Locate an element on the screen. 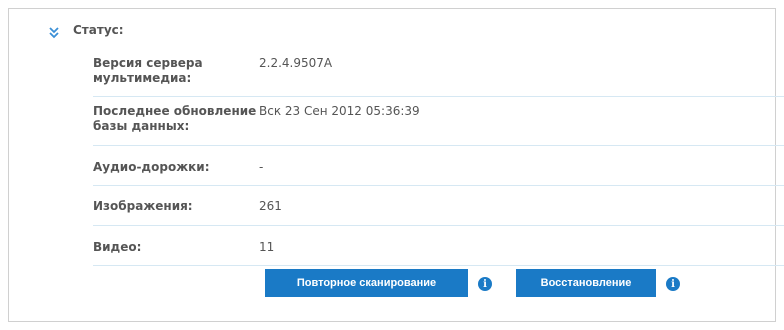 Image resolution: width=784 pixels, height=330 pixels. last-db-update-value: Вск 23 Сен 2012 05:36:39 is located at coordinates (339, 111).